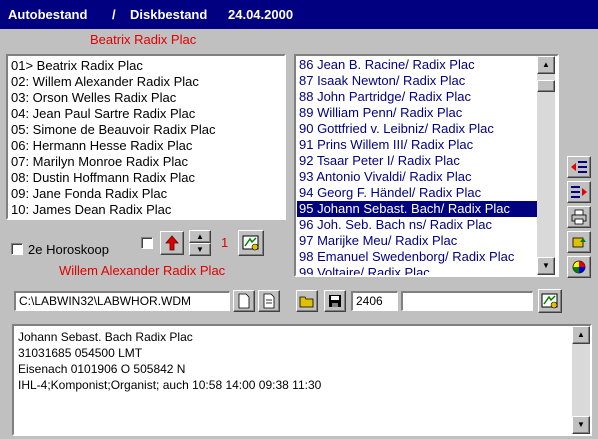  What do you see at coordinates (103, 178) in the screenshot?
I see `list-item: 08: Dustin Hoffmann Radix Plac` at bounding box center [103, 178].